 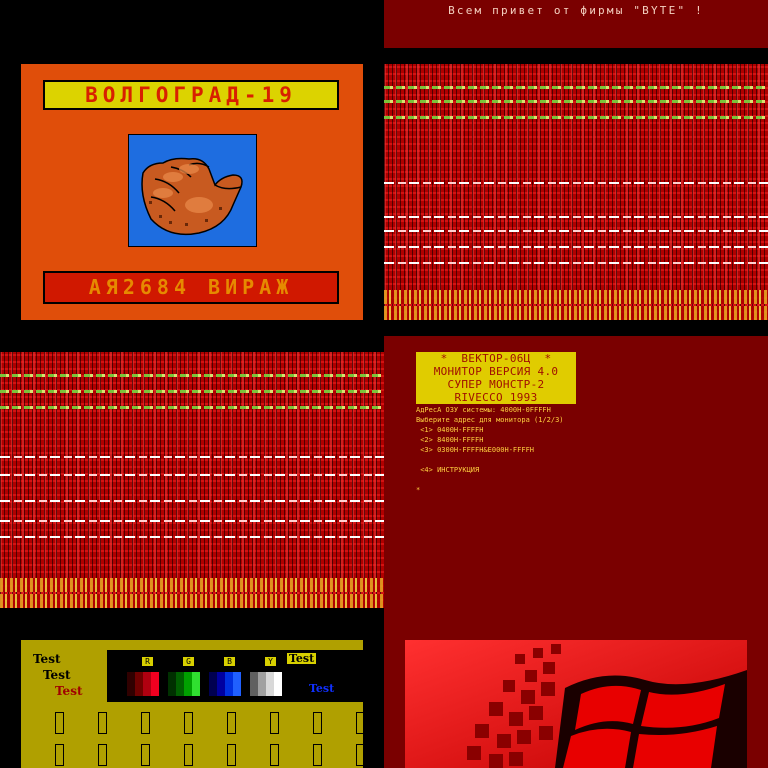 I want to click on monitor-text-line: Выберите адрес для монитора (1/2/3), so click(x=490, y=420).